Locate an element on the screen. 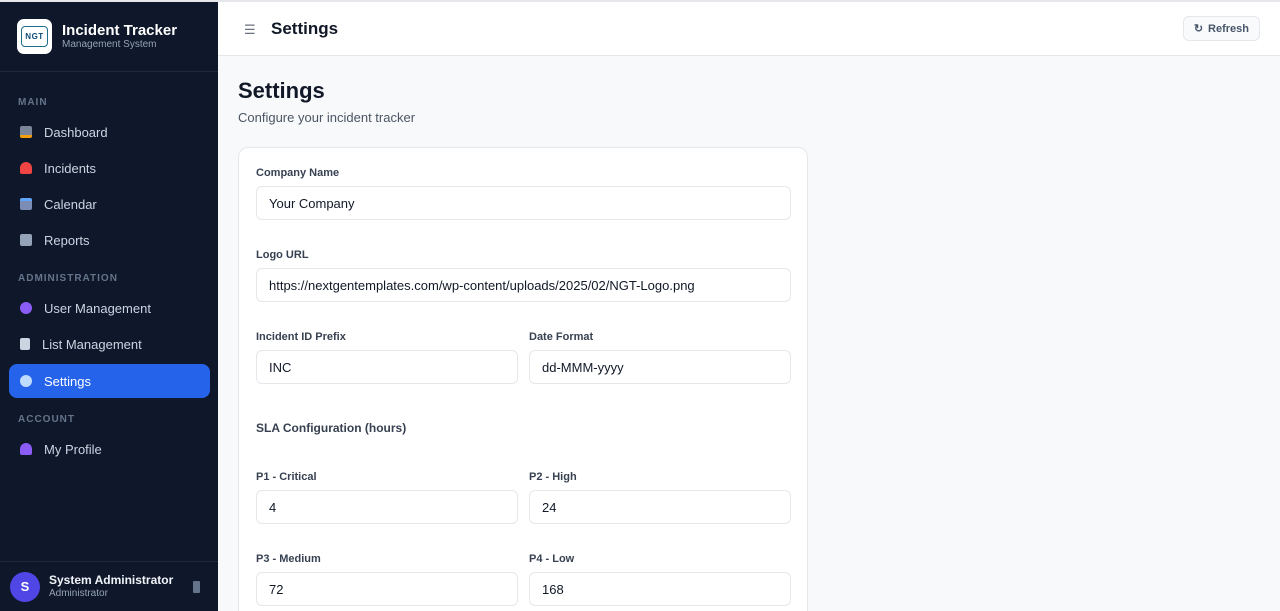 The image size is (1280, 611). user-text: System Administrator Administrator is located at coordinates (121, 586).